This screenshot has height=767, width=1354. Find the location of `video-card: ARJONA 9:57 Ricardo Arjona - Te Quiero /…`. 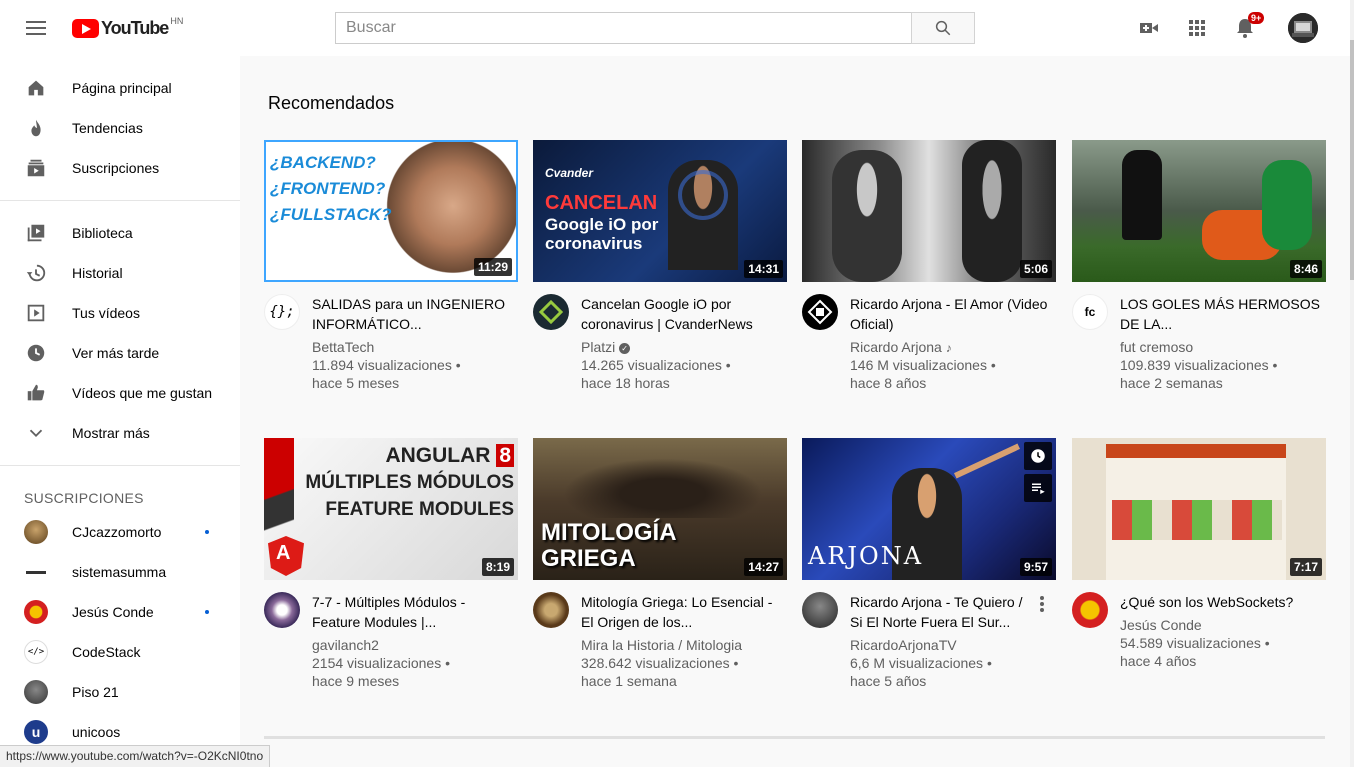

video-card: ARJONA 9:57 Ricardo Arjona - Te Quiero /… is located at coordinates (929, 565).